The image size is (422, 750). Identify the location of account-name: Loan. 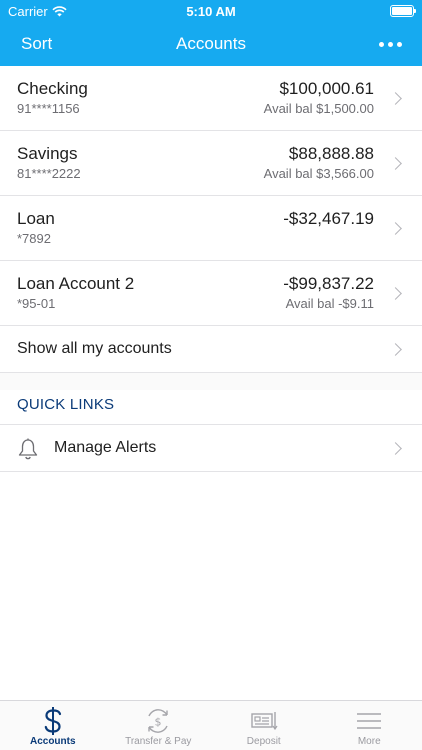
(36, 218).